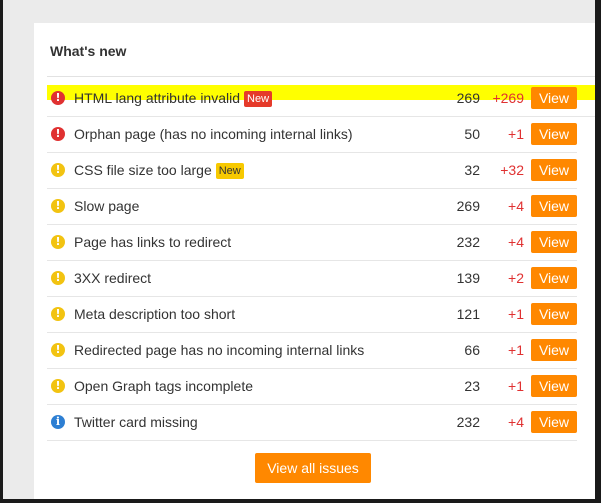 The height and width of the screenshot is (503, 601). Describe the element at coordinates (472, 134) in the screenshot. I see `issue-count: 50` at that location.